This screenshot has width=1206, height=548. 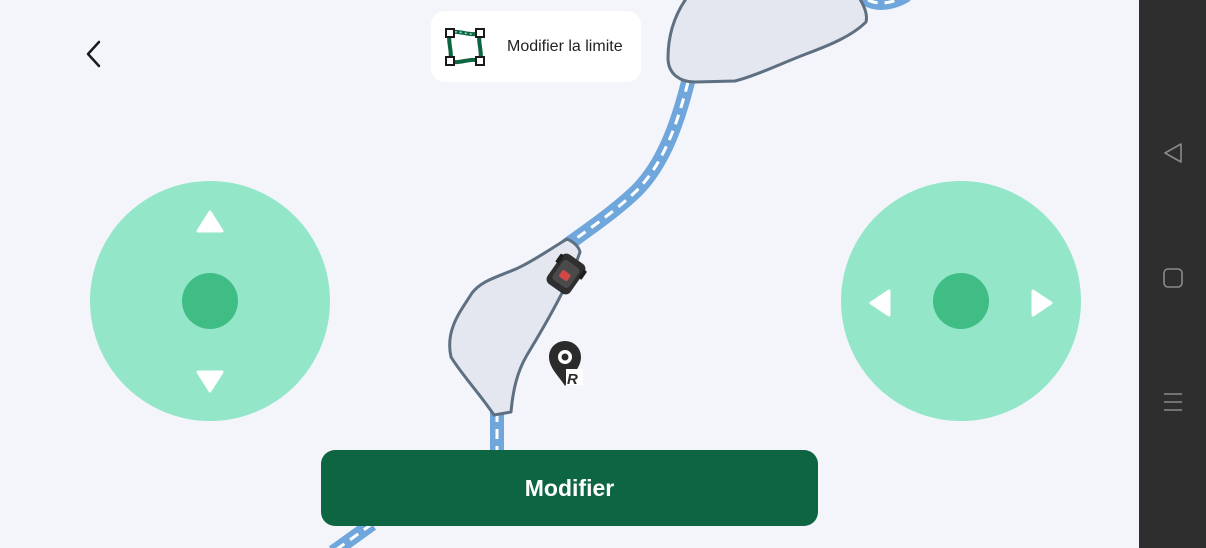 I want to click on path-corridor-top, so click(x=627, y=163).